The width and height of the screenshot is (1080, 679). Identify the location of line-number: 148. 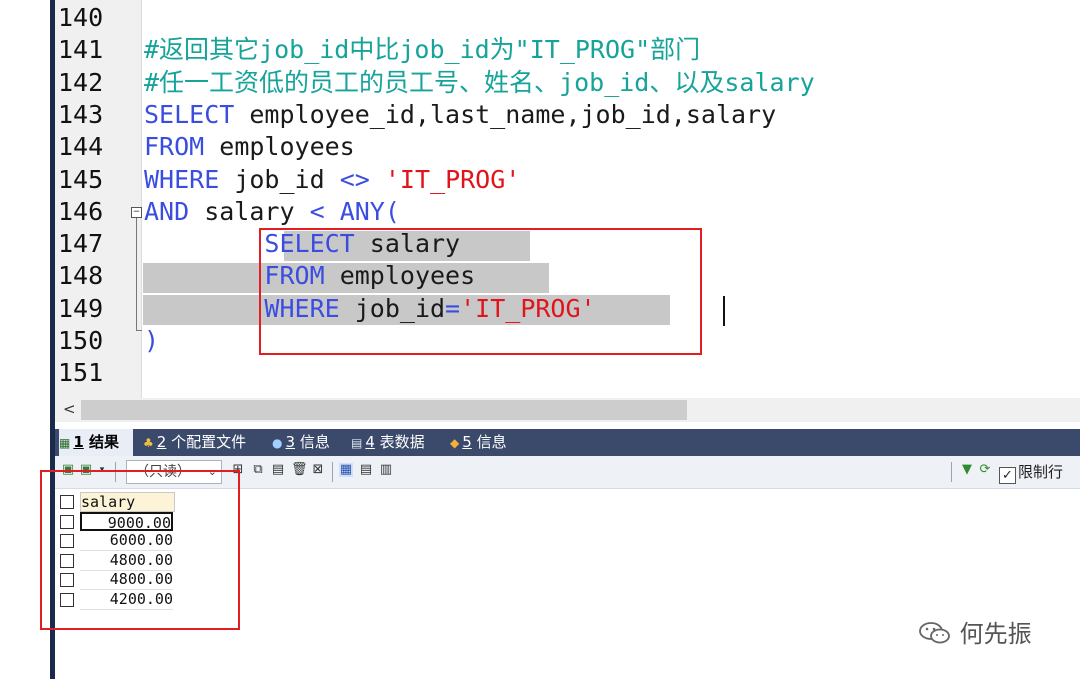
(81, 276).